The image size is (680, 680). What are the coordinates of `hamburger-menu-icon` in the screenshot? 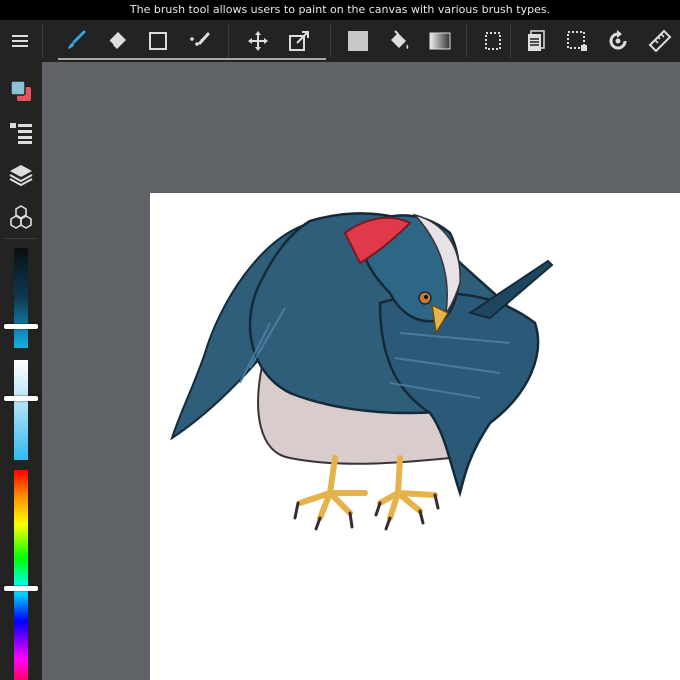 It's located at (20, 41).